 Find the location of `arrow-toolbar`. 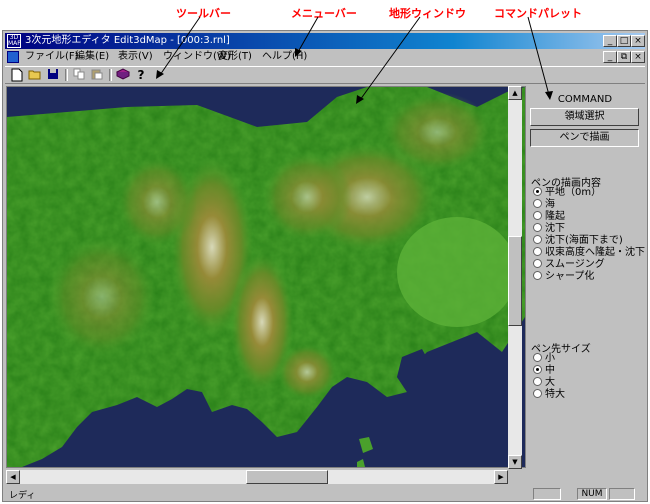

arrow-toolbar is located at coordinates (180, 46).